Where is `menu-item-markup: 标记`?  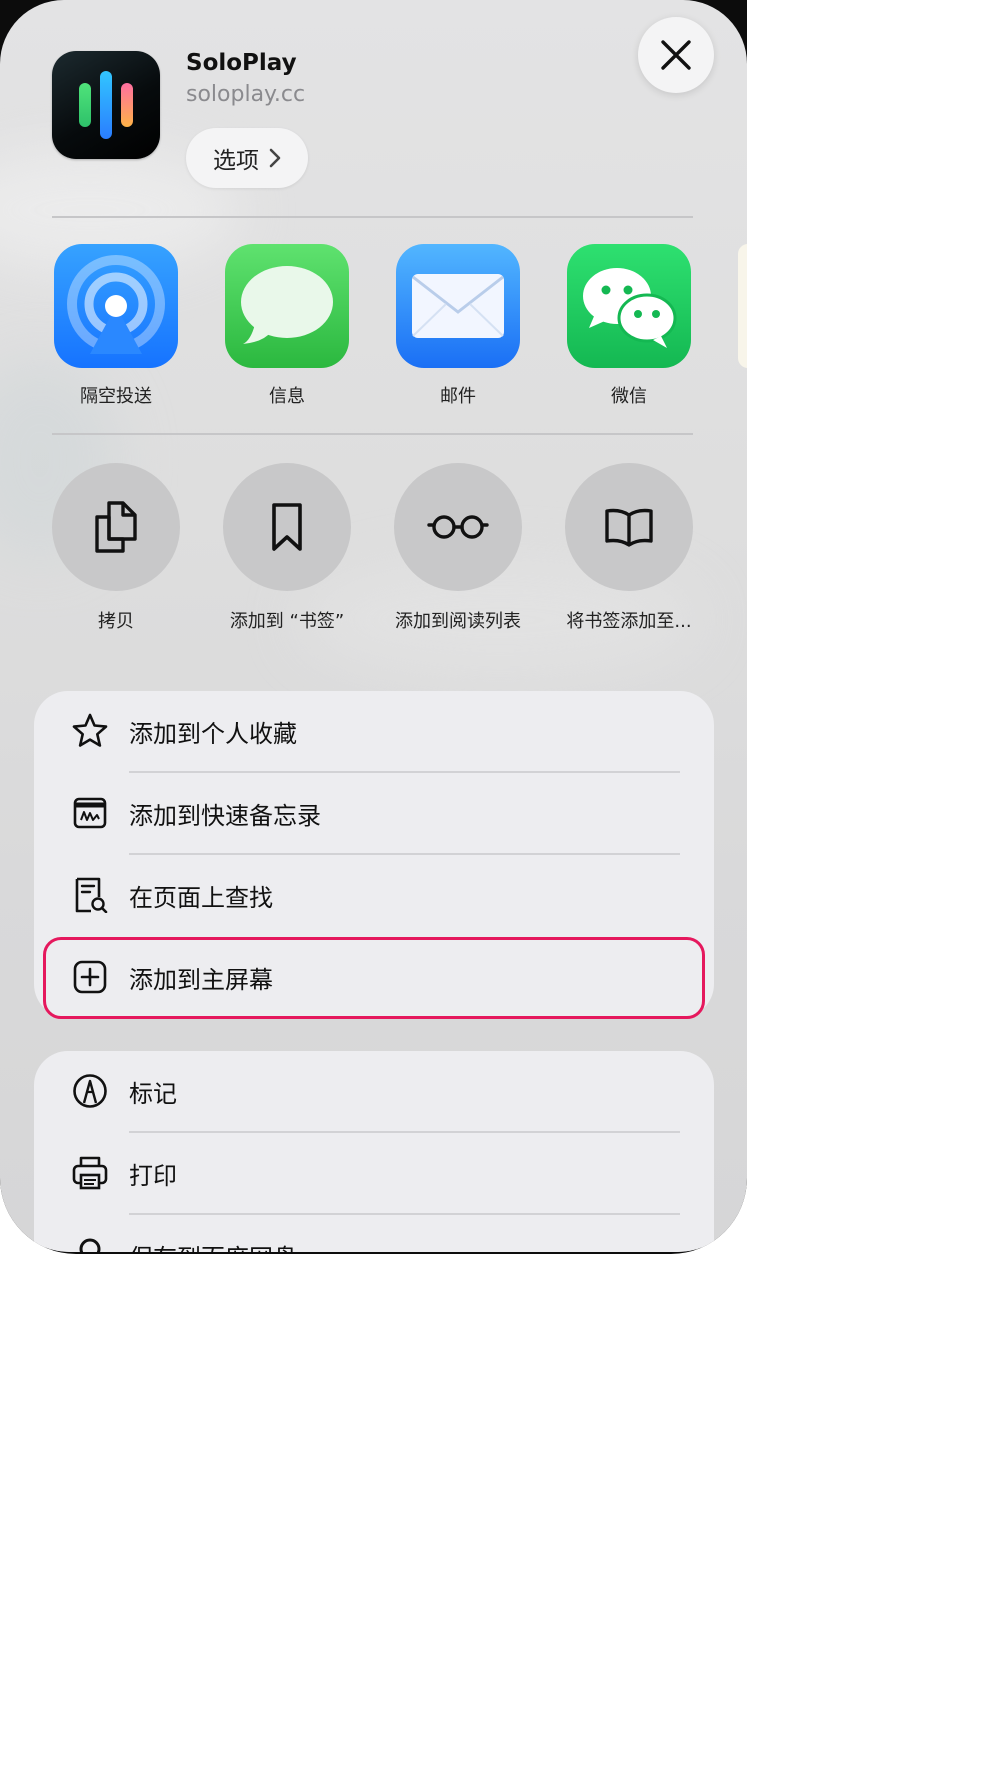 menu-item-markup: 标记 is located at coordinates (374, 1091).